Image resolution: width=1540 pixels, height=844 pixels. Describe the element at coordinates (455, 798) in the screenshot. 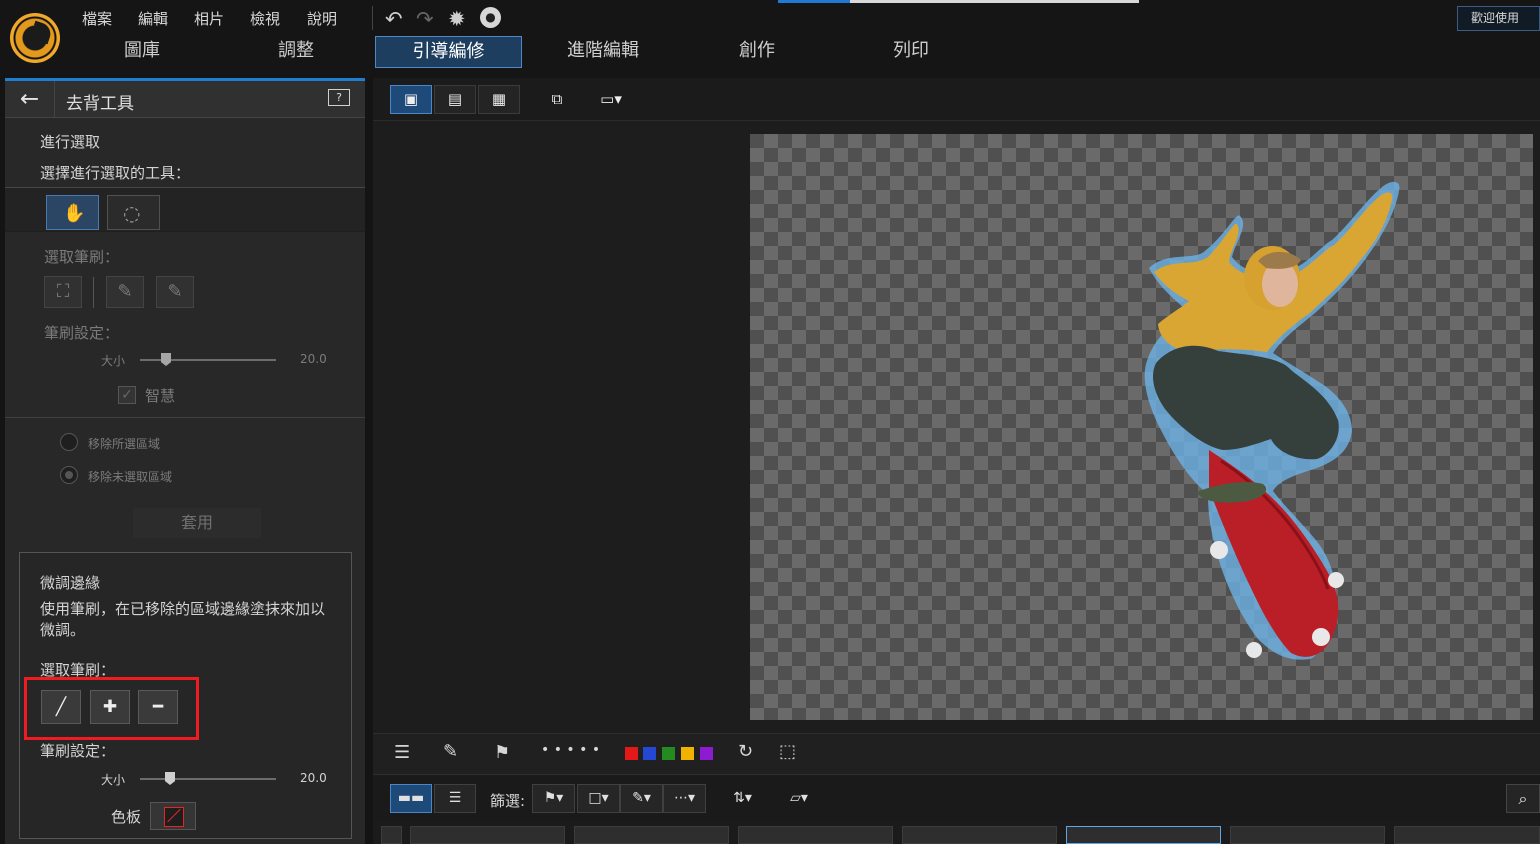

I see `list-view-button: ☰` at that location.